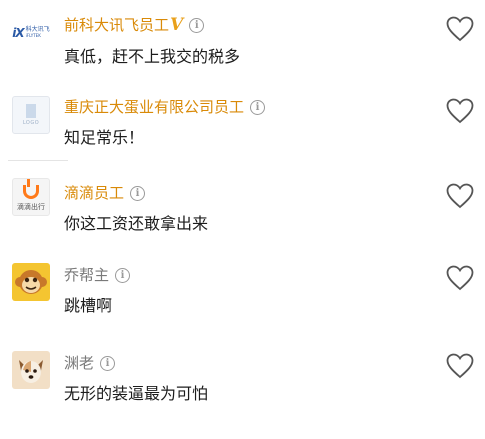  What do you see at coordinates (38, 160) in the screenshot?
I see `divider` at bounding box center [38, 160].